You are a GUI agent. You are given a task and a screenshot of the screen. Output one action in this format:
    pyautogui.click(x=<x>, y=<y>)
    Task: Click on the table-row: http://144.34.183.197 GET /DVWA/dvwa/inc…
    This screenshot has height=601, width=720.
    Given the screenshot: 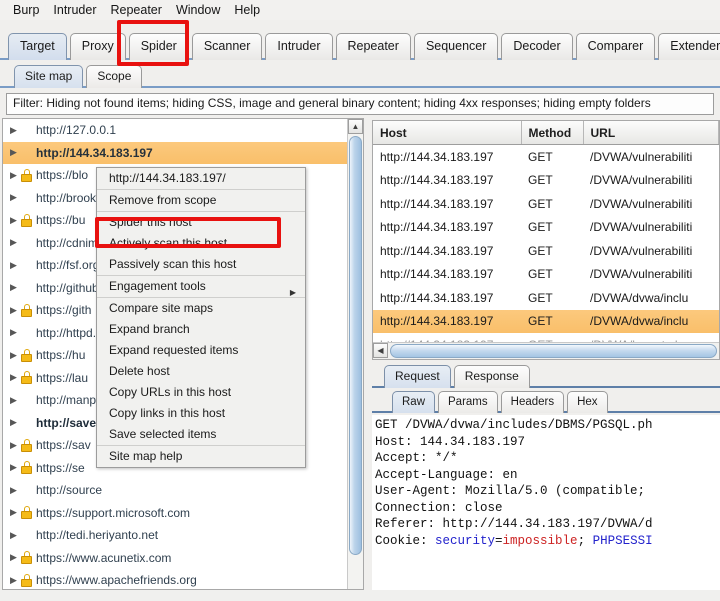 What is the action you would take?
    pyautogui.click(x=546, y=298)
    